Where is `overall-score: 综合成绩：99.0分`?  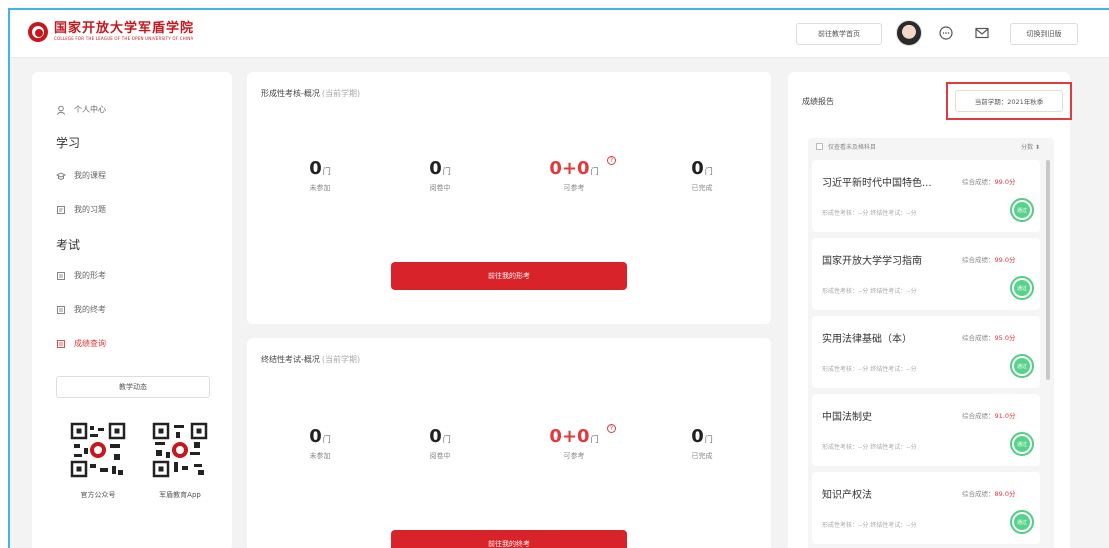
overall-score: 综合成绩：99.0分 is located at coordinates (988, 181).